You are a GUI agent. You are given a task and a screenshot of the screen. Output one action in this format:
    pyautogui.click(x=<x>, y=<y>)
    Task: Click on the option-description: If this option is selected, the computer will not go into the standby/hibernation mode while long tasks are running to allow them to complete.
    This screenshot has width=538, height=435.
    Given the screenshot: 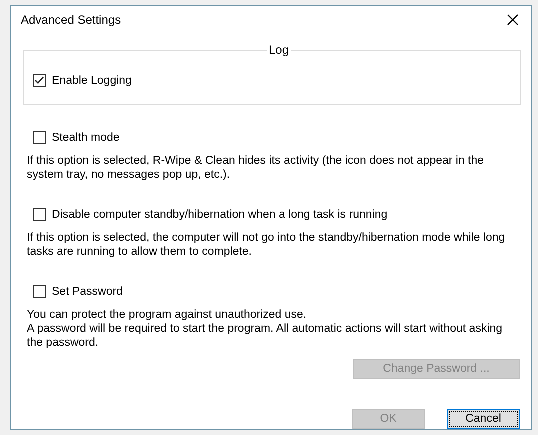 What is the action you would take?
    pyautogui.click(x=266, y=245)
    